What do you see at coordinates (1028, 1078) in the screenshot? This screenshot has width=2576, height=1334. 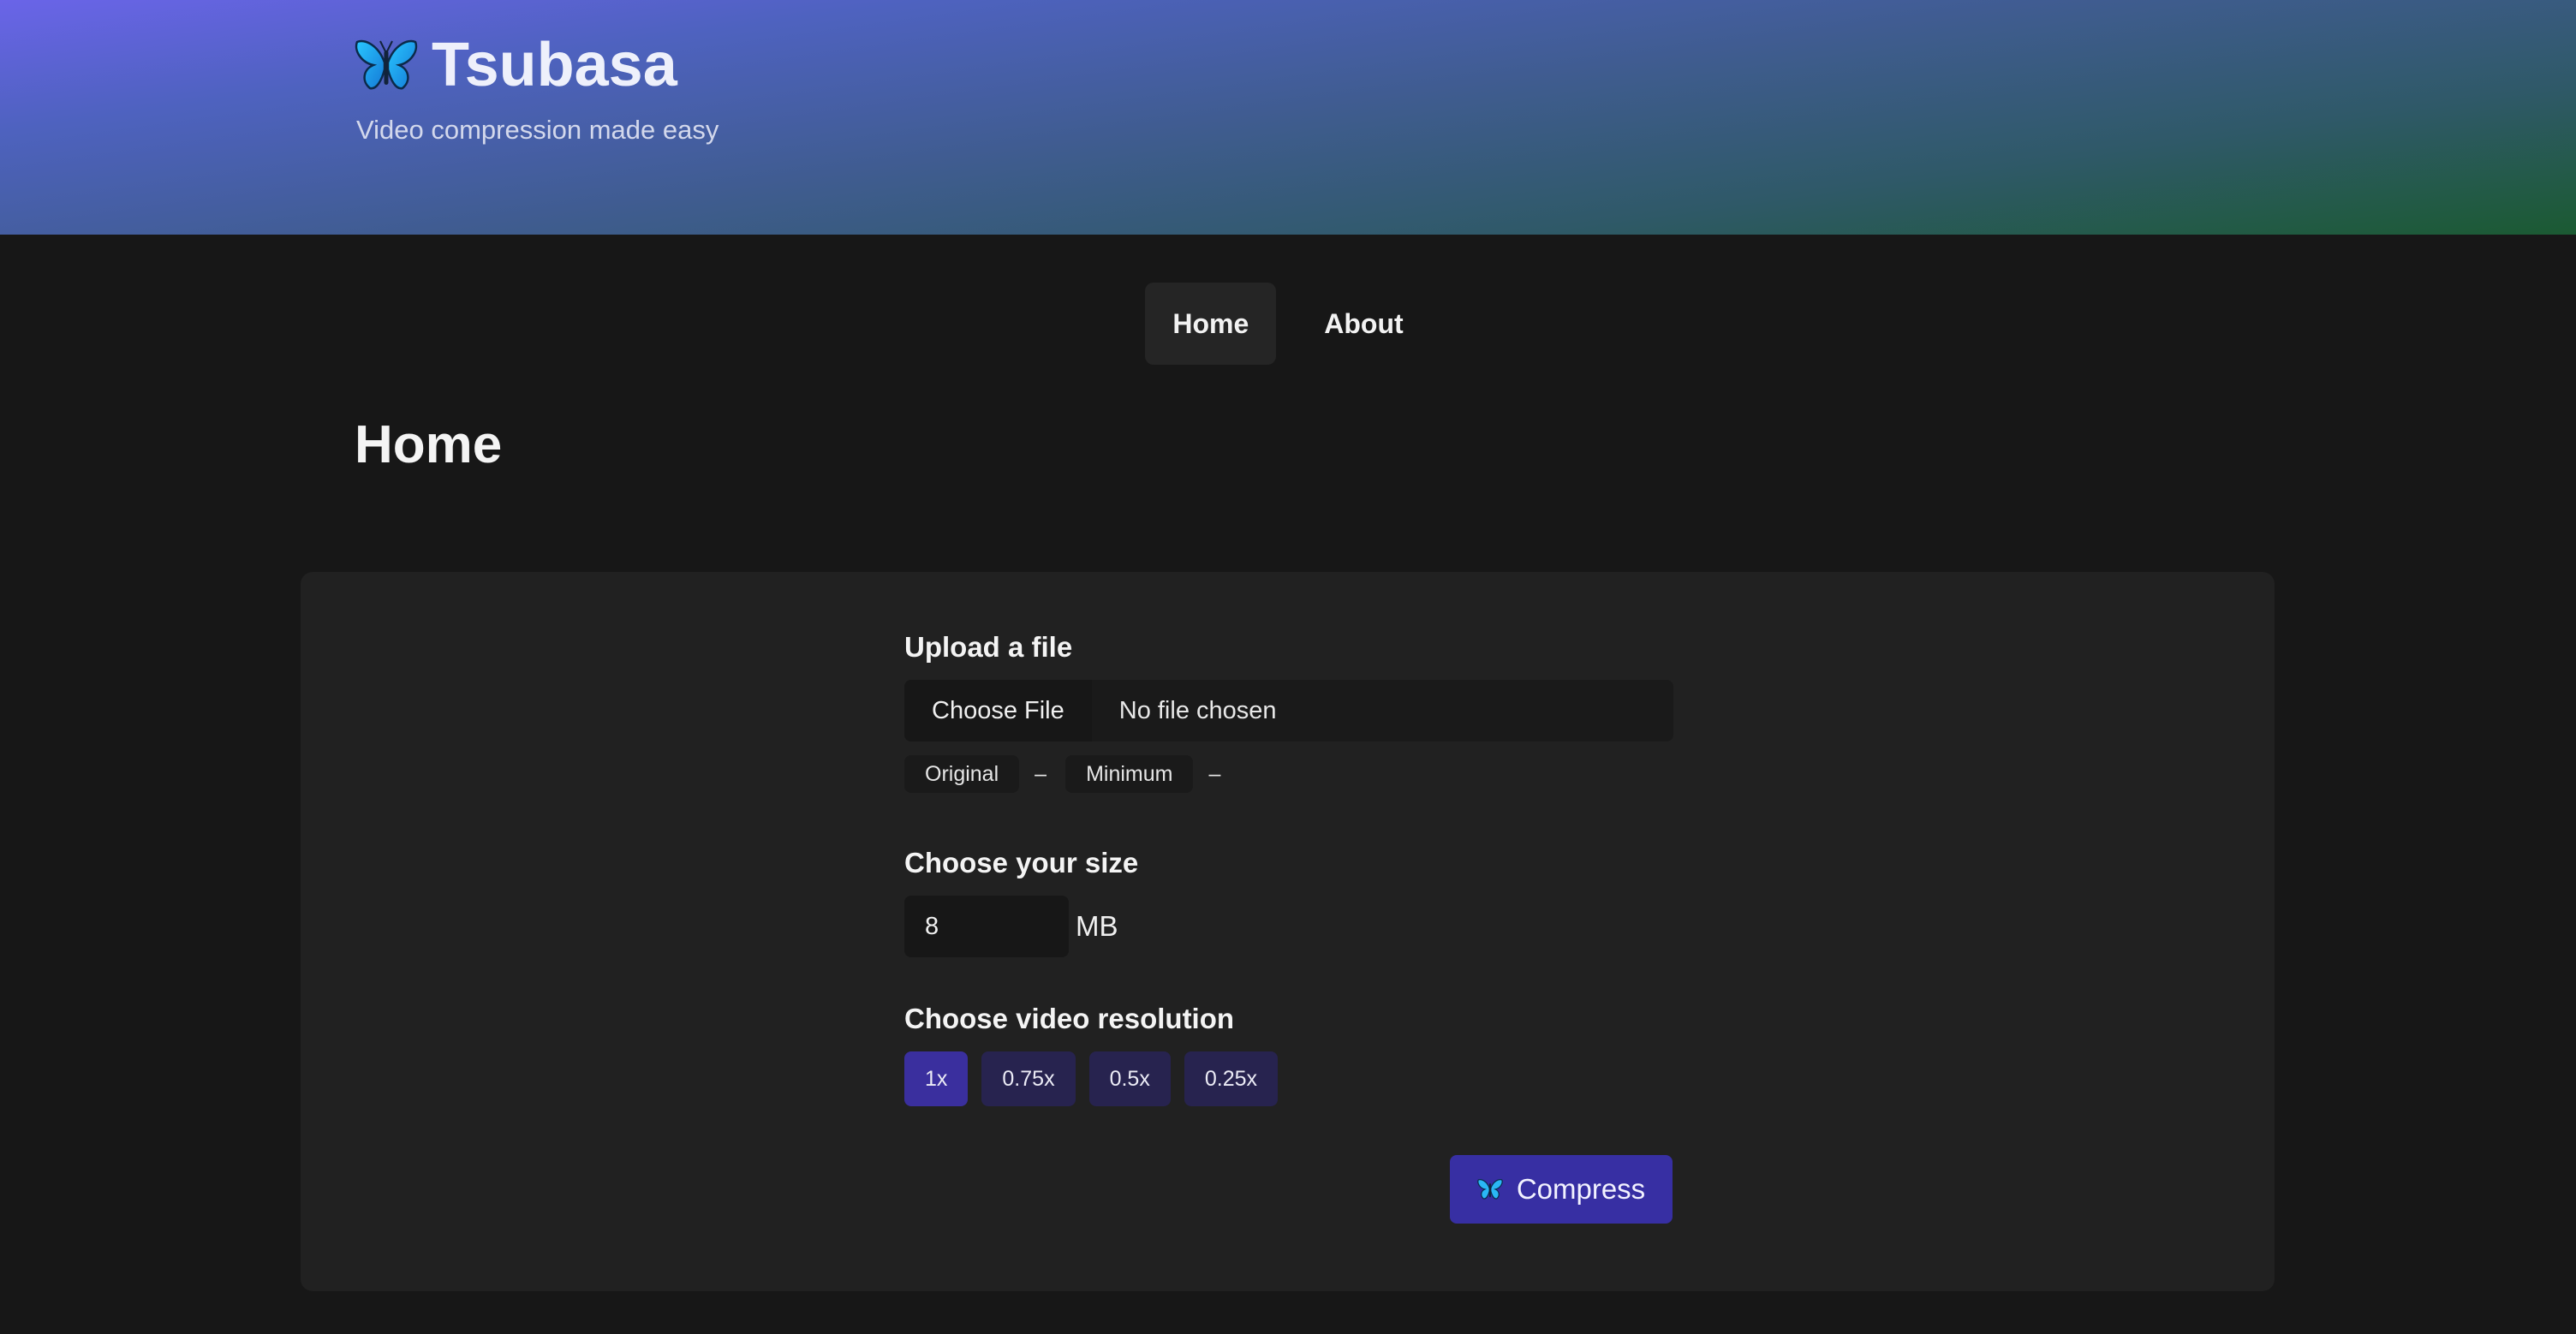 I see `resolution-option-0-75x: 0.75x` at bounding box center [1028, 1078].